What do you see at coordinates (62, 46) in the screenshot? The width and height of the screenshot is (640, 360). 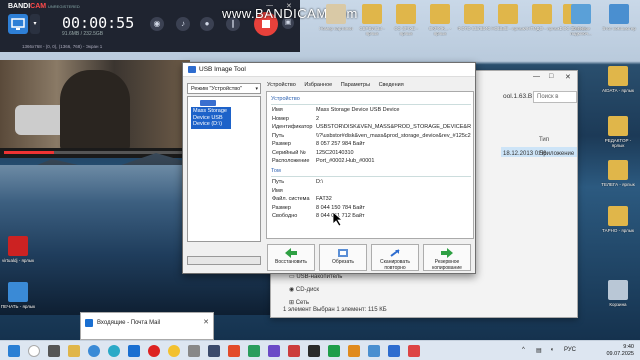 I see `capture-region-info: 1366x768 - (0, 0), (1366, 768) - Экран 1` at bounding box center [62, 46].